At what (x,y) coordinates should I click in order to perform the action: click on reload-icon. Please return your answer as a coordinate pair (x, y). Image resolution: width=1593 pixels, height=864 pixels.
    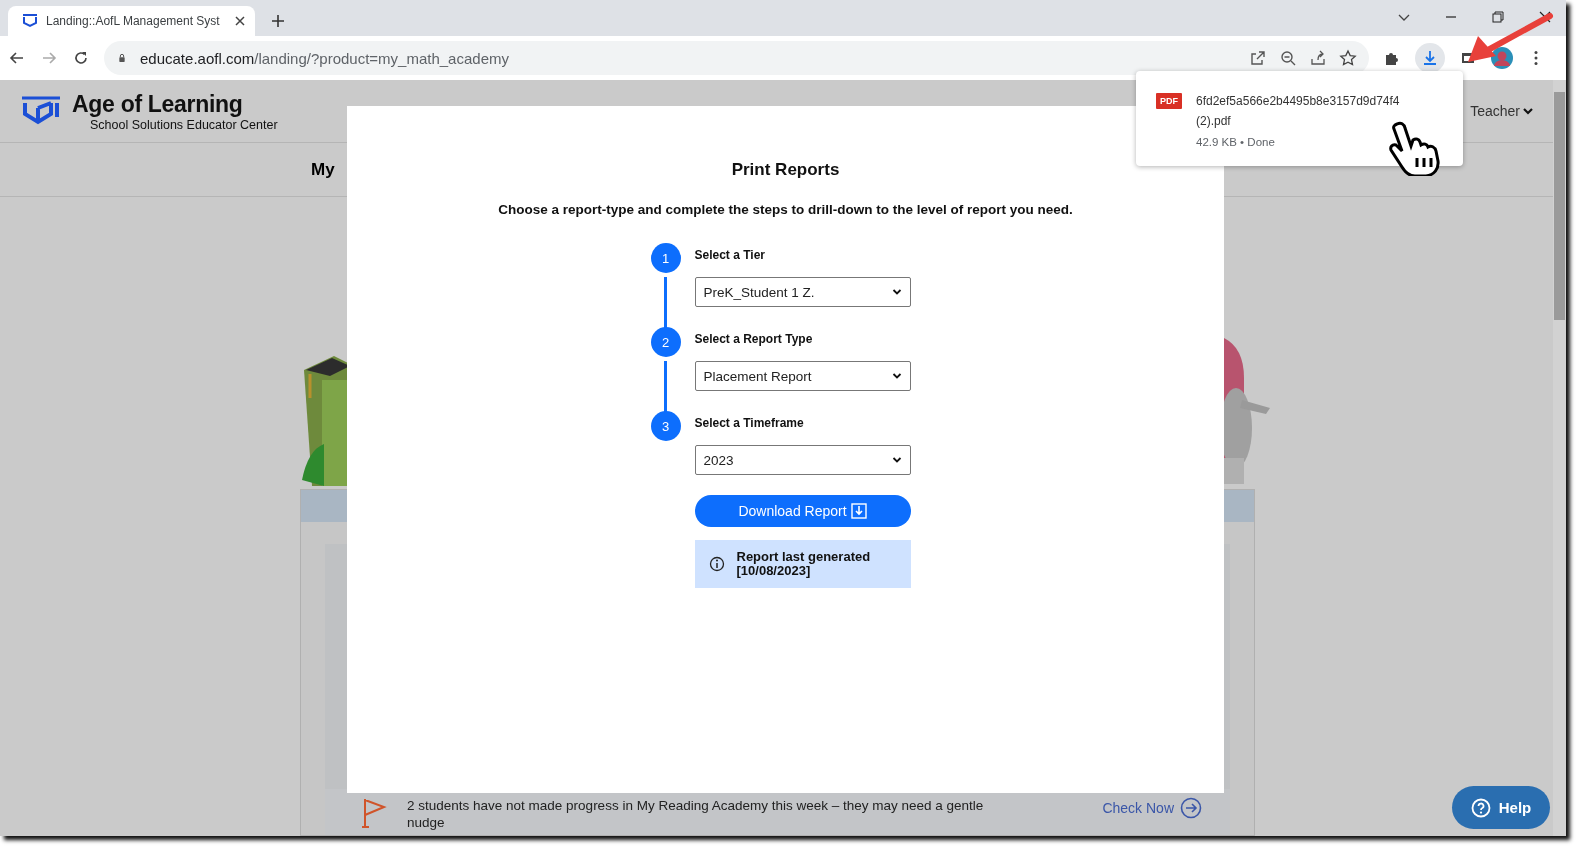
    Looking at the image, I should click on (81, 58).